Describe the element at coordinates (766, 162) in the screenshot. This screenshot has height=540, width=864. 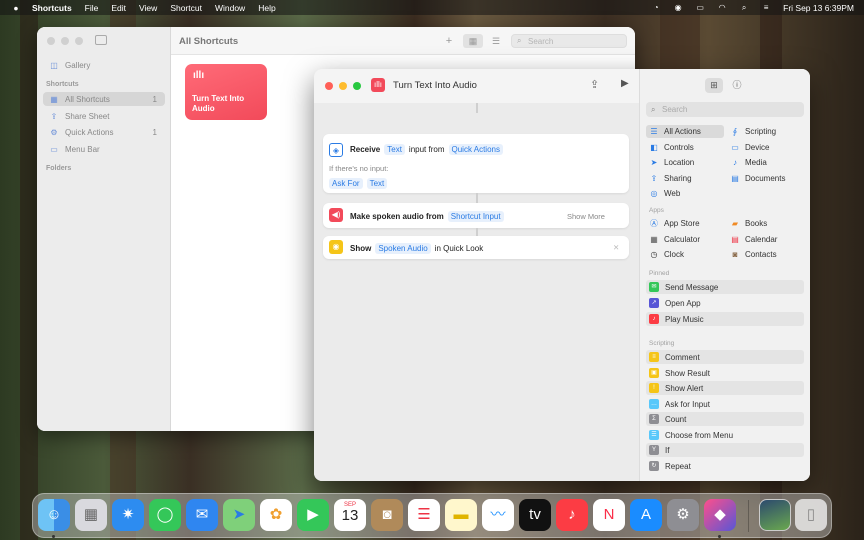
I see `category-media: ♪ Media` at that location.